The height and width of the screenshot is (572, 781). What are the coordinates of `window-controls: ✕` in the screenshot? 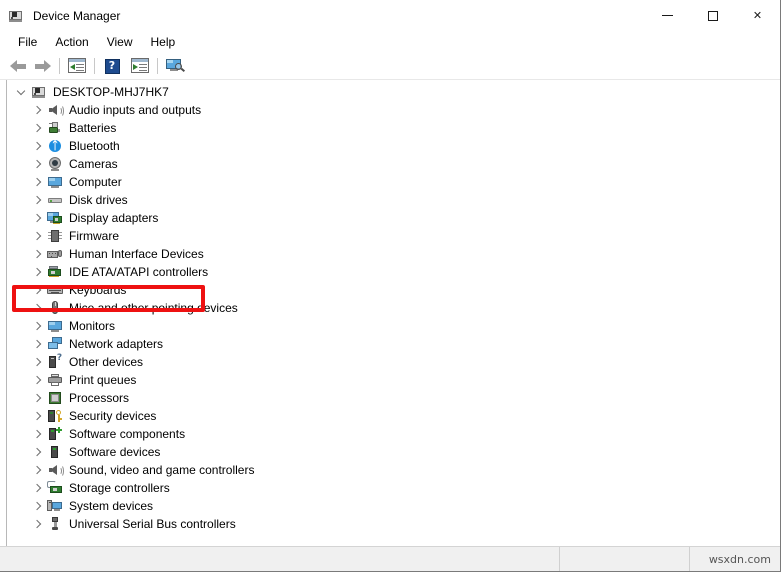 It's located at (712, 15).